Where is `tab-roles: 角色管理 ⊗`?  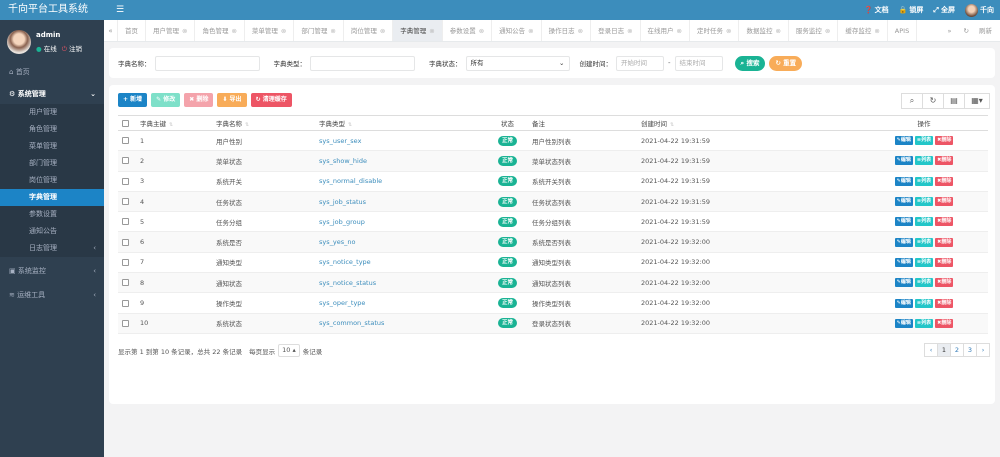 tab-roles: 角色管理 ⊗ is located at coordinates (220, 30).